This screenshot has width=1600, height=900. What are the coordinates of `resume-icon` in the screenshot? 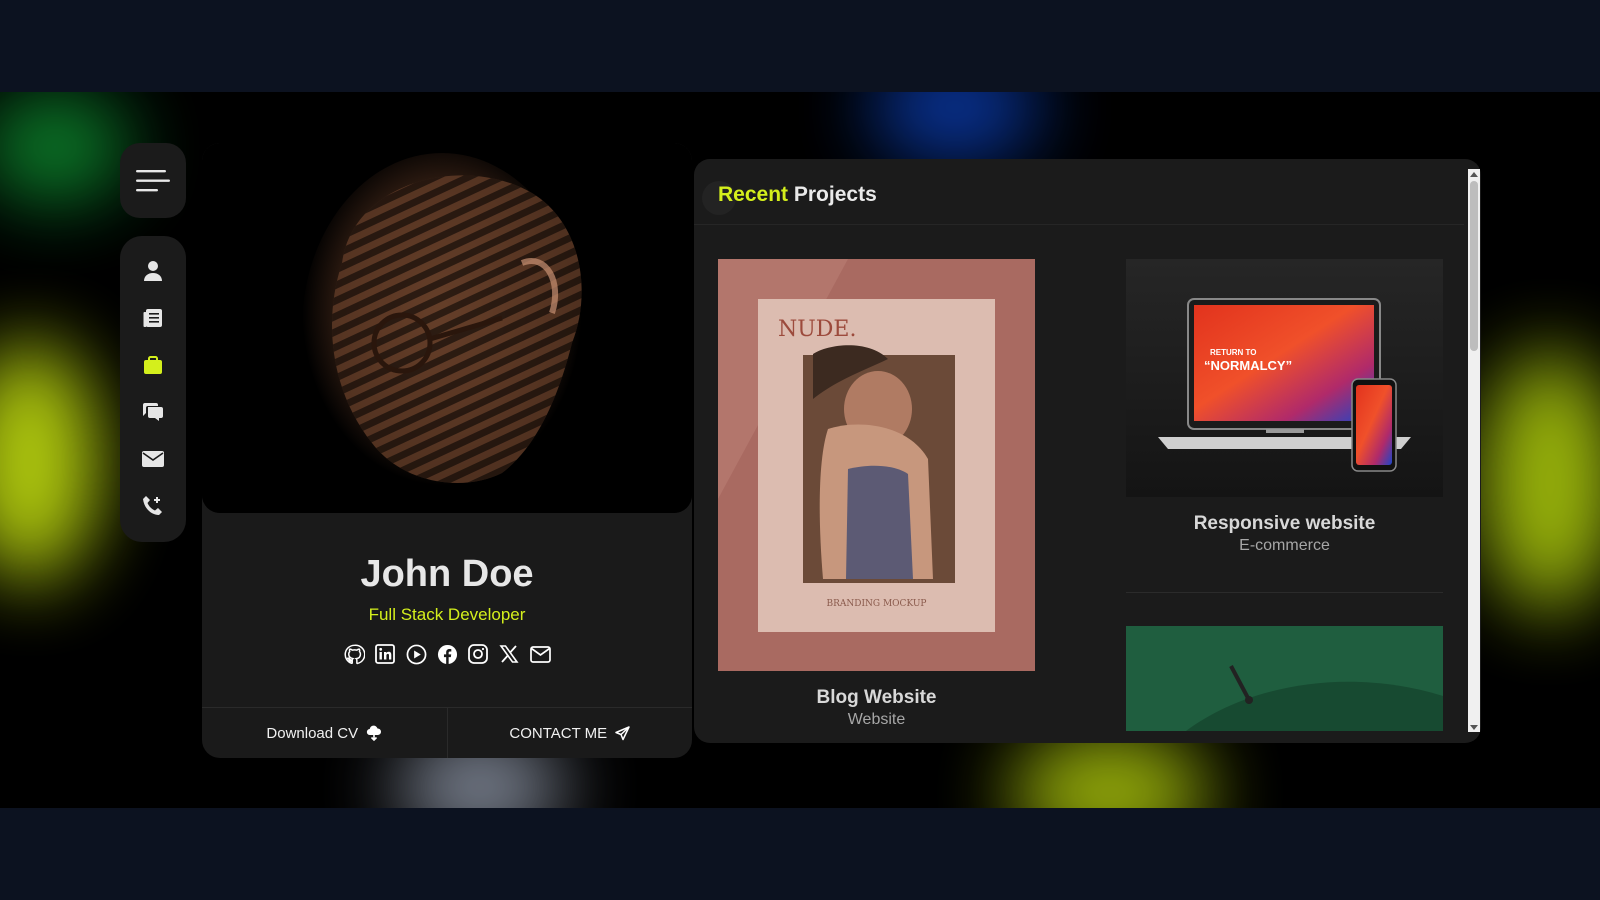 It's located at (152, 318).